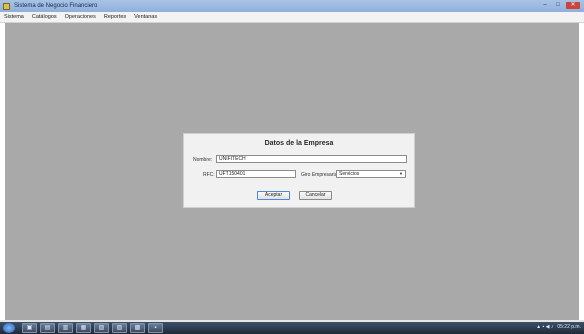 The width and height of the screenshot is (584, 334). Describe the element at coordinates (292, 6) in the screenshot. I see `title-bar: Sistema de Negocio Financiero – □ ✕` at that location.